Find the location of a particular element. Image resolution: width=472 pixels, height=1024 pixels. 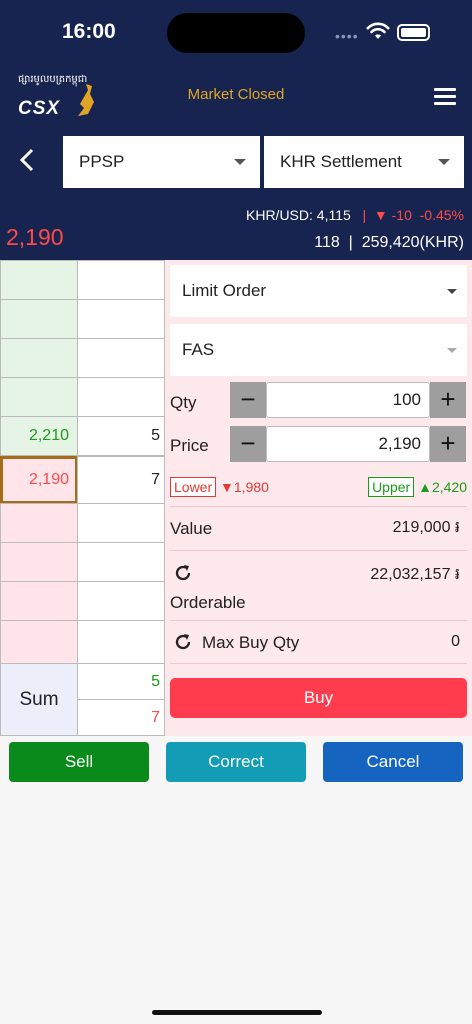

correct-button: Correct is located at coordinates (236, 762).